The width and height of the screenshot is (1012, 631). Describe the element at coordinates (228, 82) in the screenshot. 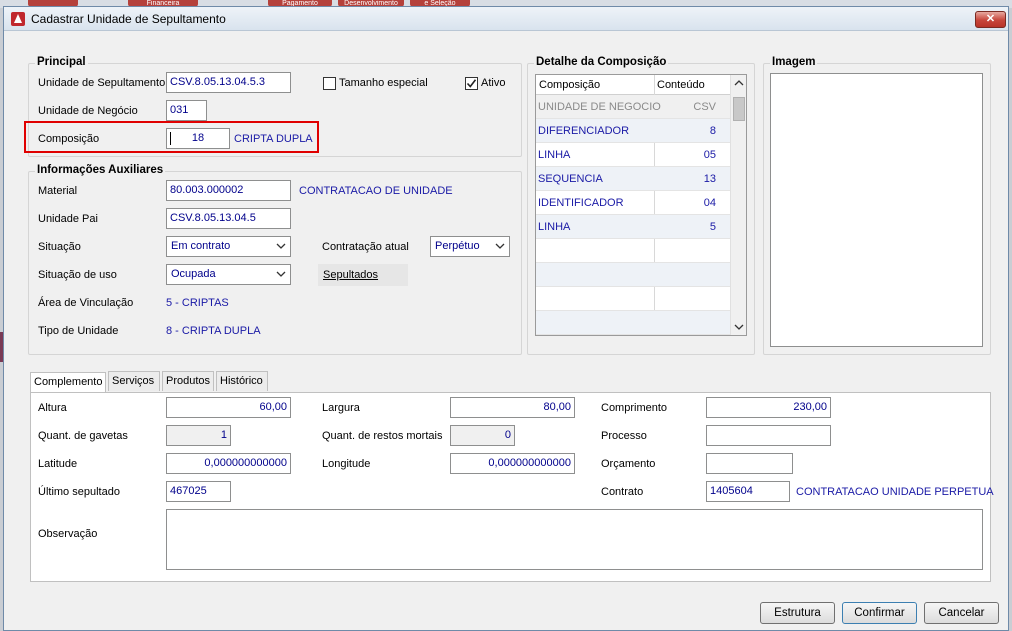

I see `unidade-field: CSV.8.05.13.04.5.3` at that location.